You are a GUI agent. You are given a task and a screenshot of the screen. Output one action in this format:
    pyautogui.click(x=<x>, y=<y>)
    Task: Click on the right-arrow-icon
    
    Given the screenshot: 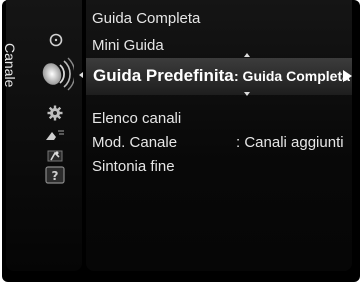 What is the action you would take?
    pyautogui.click(x=347, y=76)
    